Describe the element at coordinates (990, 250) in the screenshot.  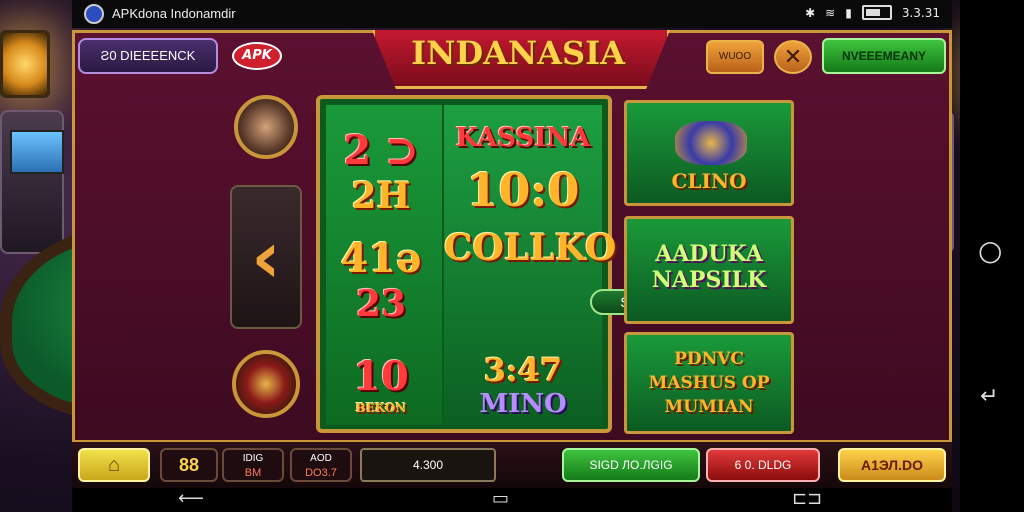
I see `home-circle-icon: ○` at that location.